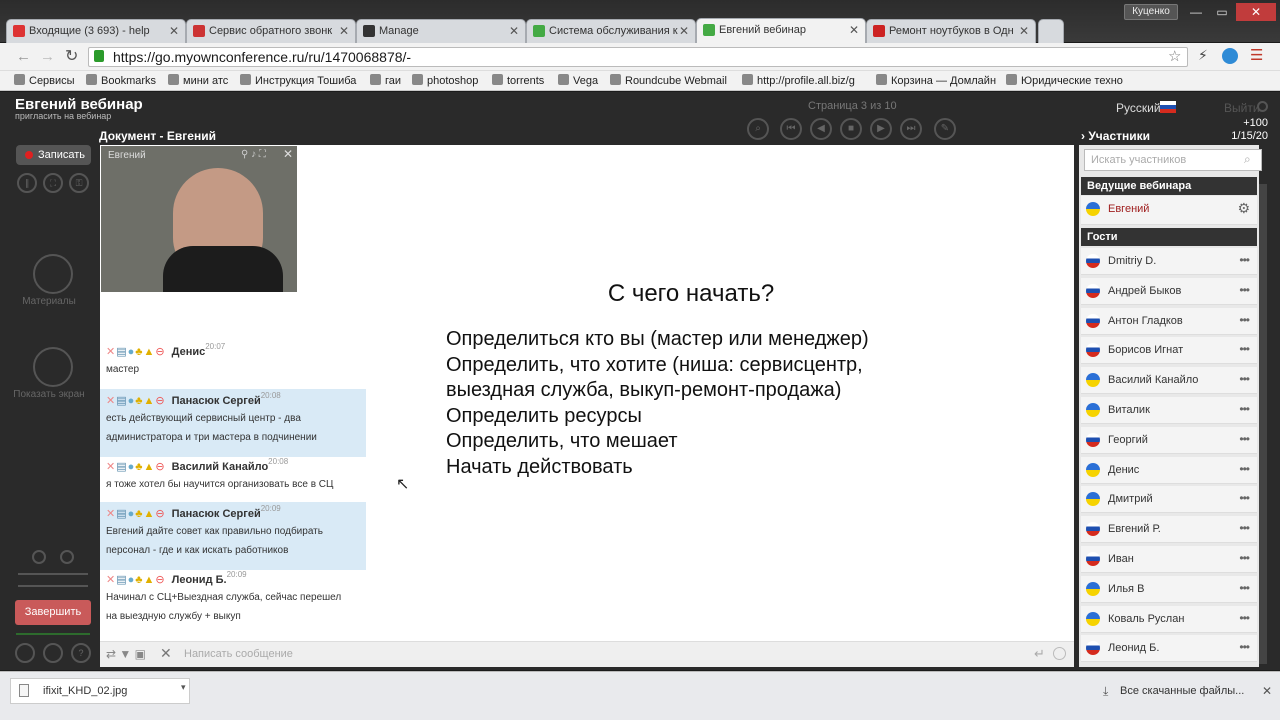 This screenshot has width=1280, height=720. I want to click on message-input: Написать сообщение, so click(238, 654).